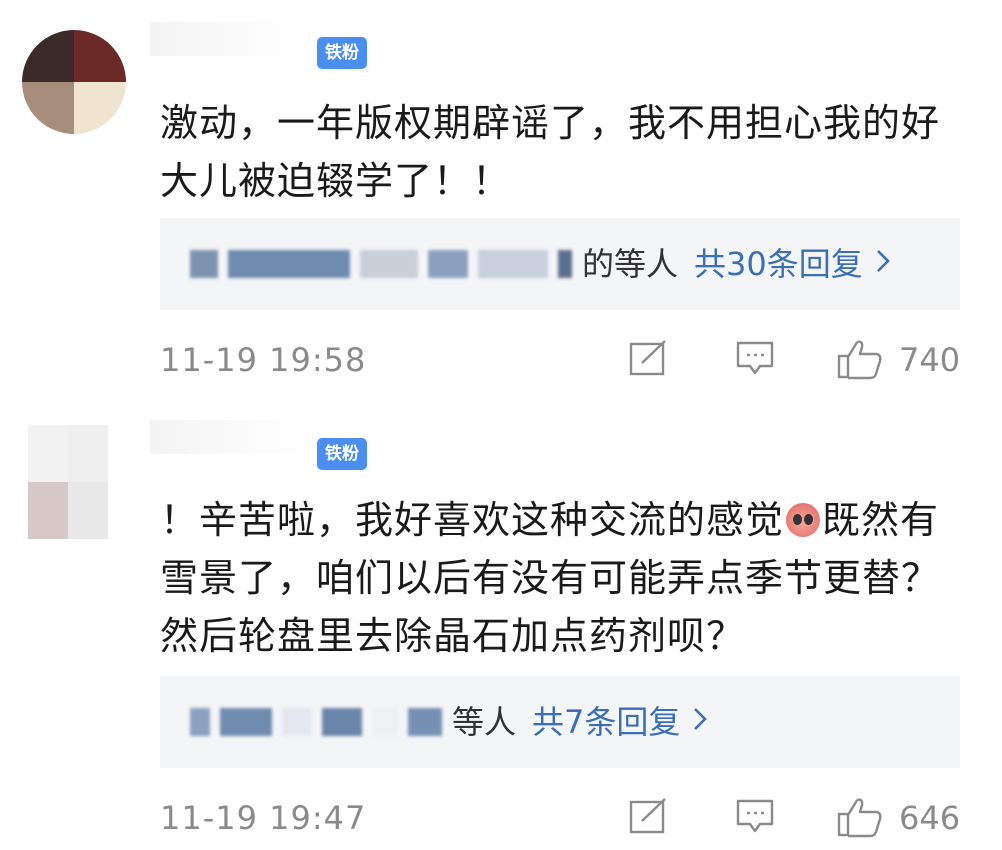 Image resolution: width=1002 pixels, height=850 pixels. Describe the element at coordinates (630, 264) in the screenshot. I see `reply-suffix: 的等人` at that location.